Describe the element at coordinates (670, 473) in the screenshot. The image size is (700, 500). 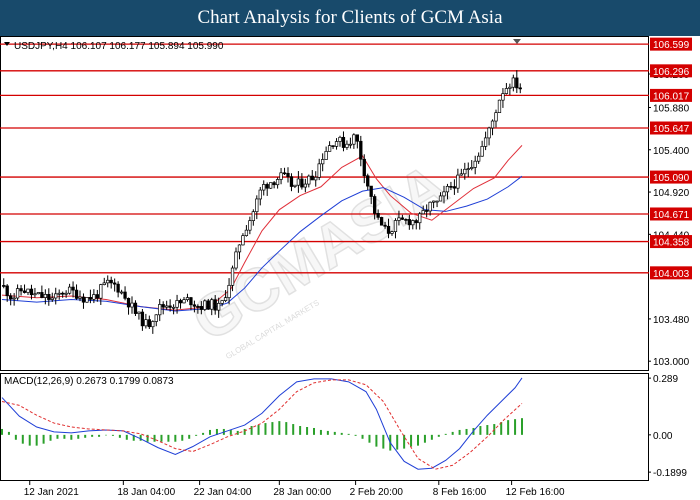
I see `macd-tick-label: -0.1899` at that location.